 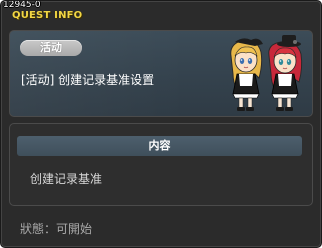 What do you see at coordinates (47, 15) in the screenshot?
I see `window-title: QUEST INFO` at bounding box center [47, 15].